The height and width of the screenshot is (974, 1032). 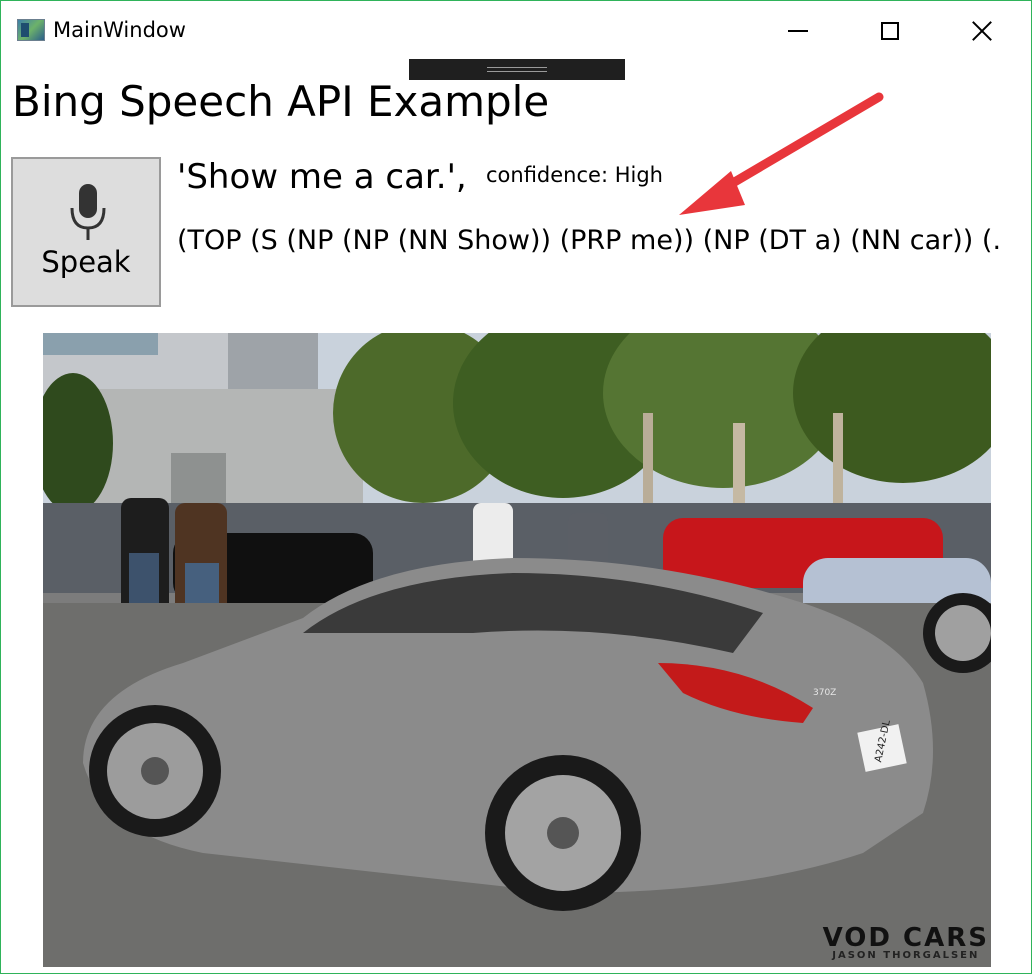 I want to click on speak-button: Speak, so click(x=86, y=232).